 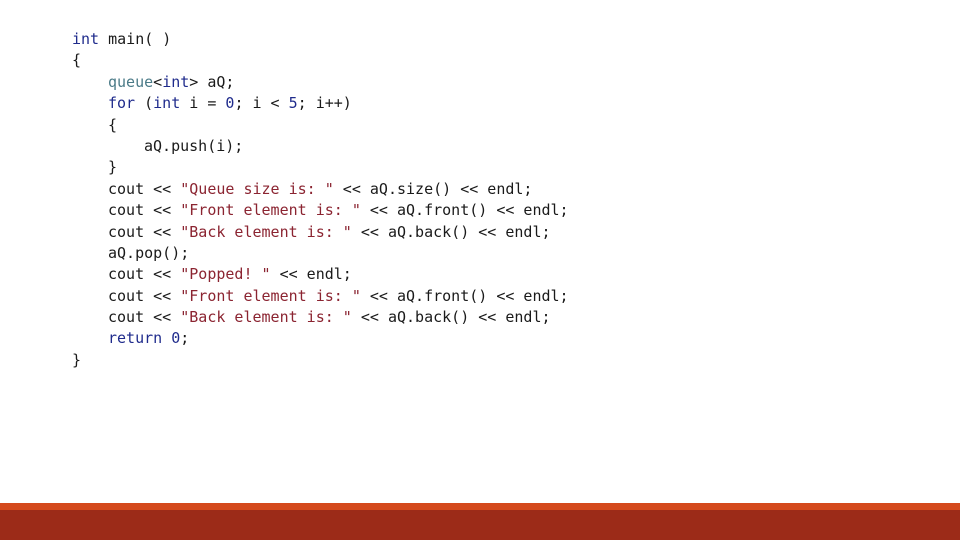 I want to click on keyword-token: return, so click(x=135, y=338).